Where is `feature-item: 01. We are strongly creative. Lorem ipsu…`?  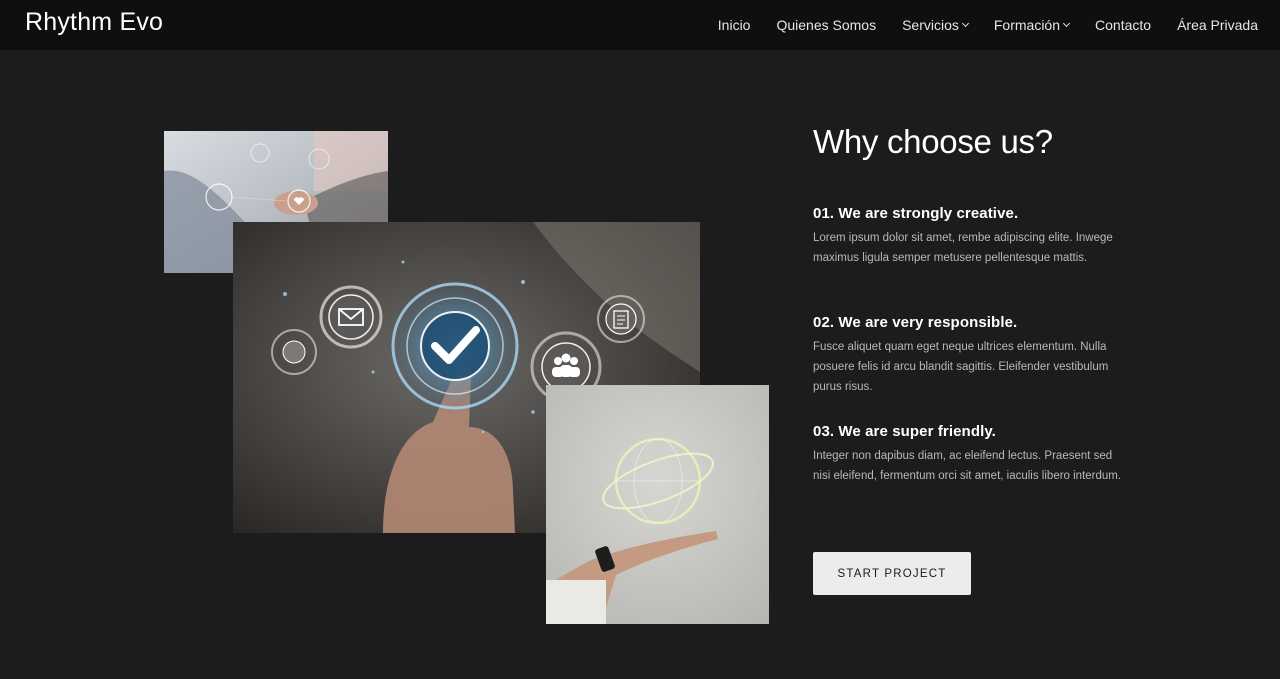
feature-item: 01. We are strongly creative. Lorem ipsu… is located at coordinates (968, 236).